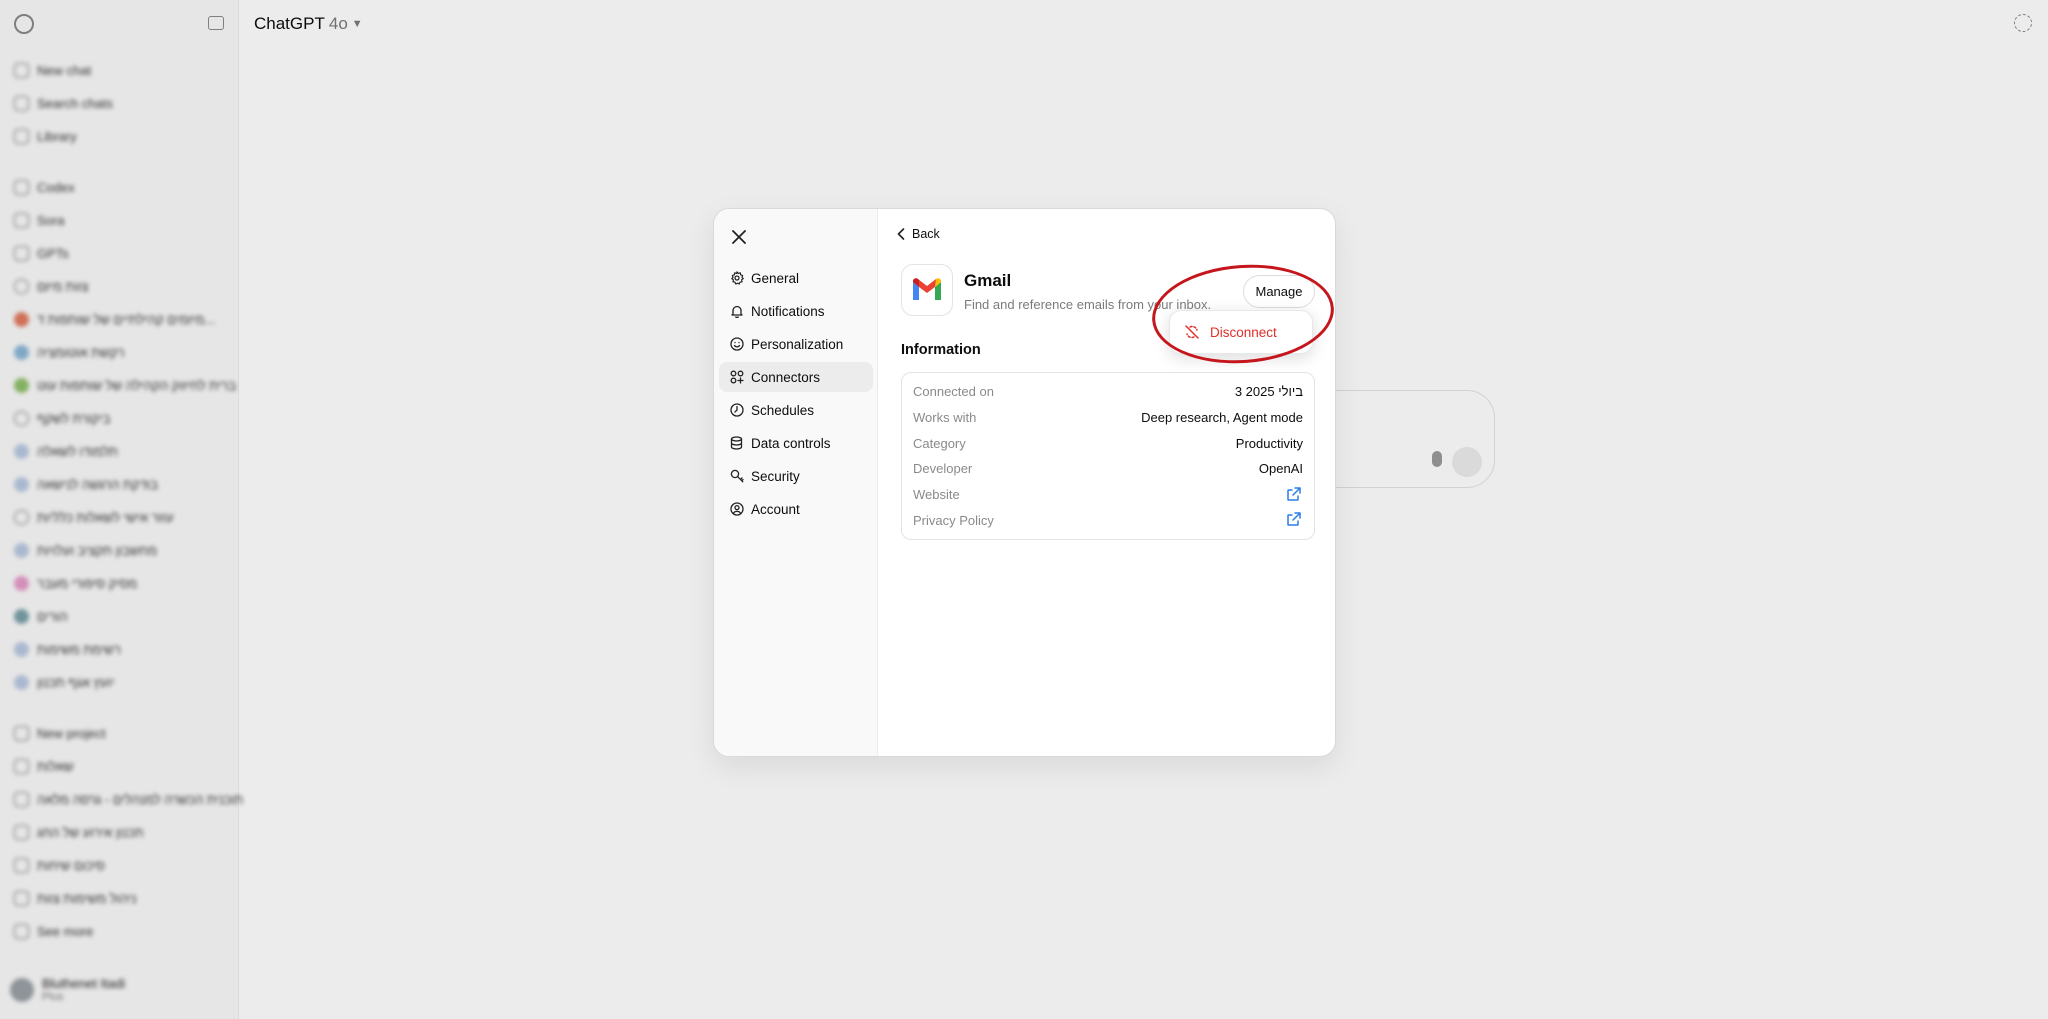 Image resolution: width=2048 pixels, height=1019 pixels. I want to click on nav-item-label: Data controls, so click(791, 443).